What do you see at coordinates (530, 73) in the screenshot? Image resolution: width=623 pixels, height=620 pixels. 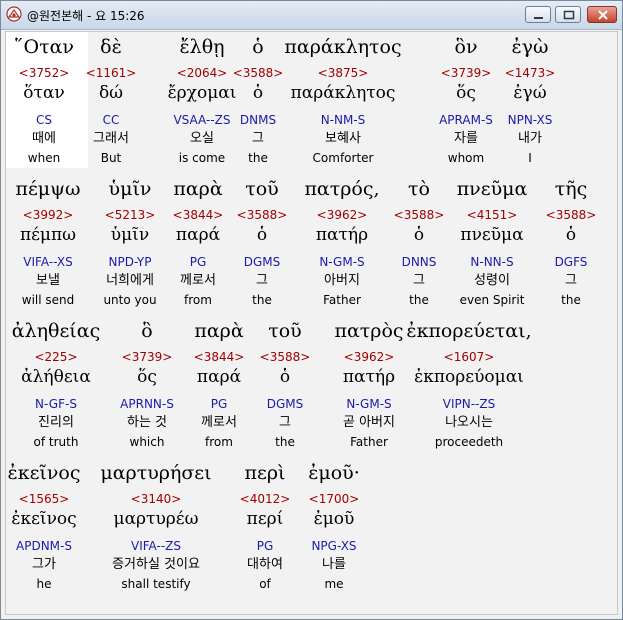 I see `strongs-number: <1473>` at bounding box center [530, 73].